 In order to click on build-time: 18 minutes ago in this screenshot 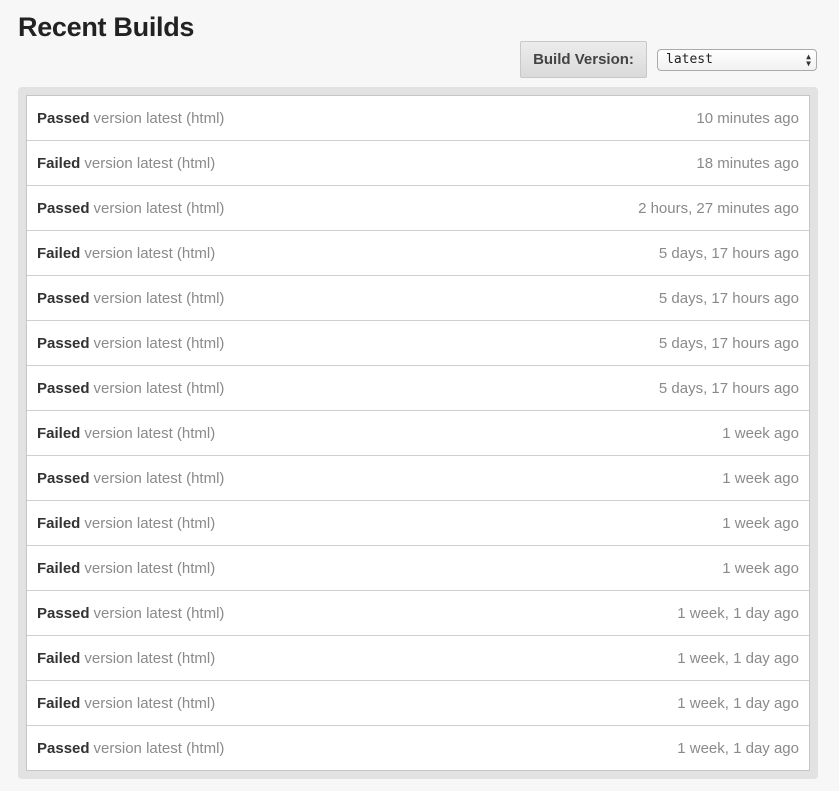, I will do `click(747, 163)`.